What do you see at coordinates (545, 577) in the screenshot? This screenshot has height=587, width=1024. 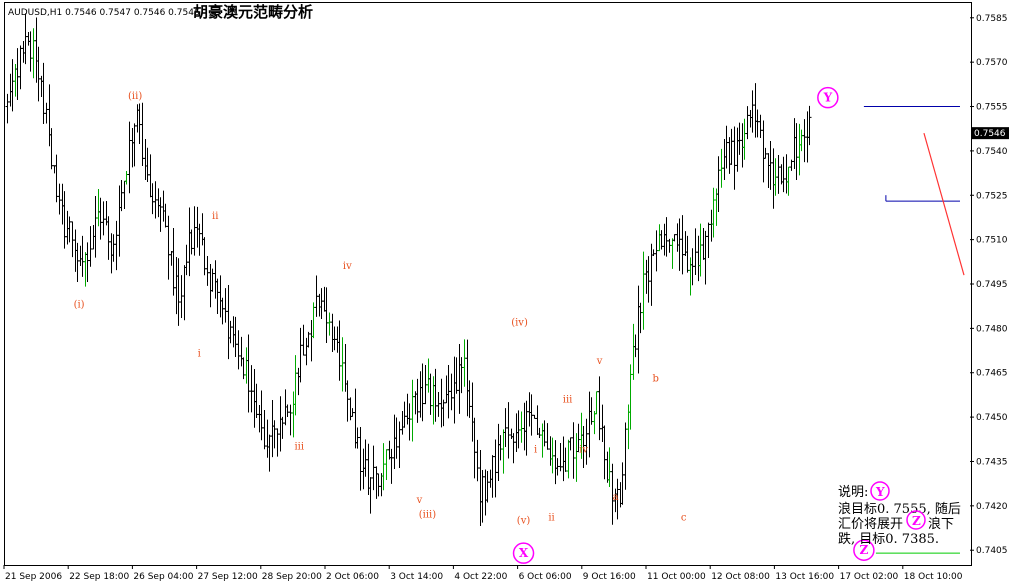 I see `x-tick-label: 6 Oct 06:00` at bounding box center [545, 577].